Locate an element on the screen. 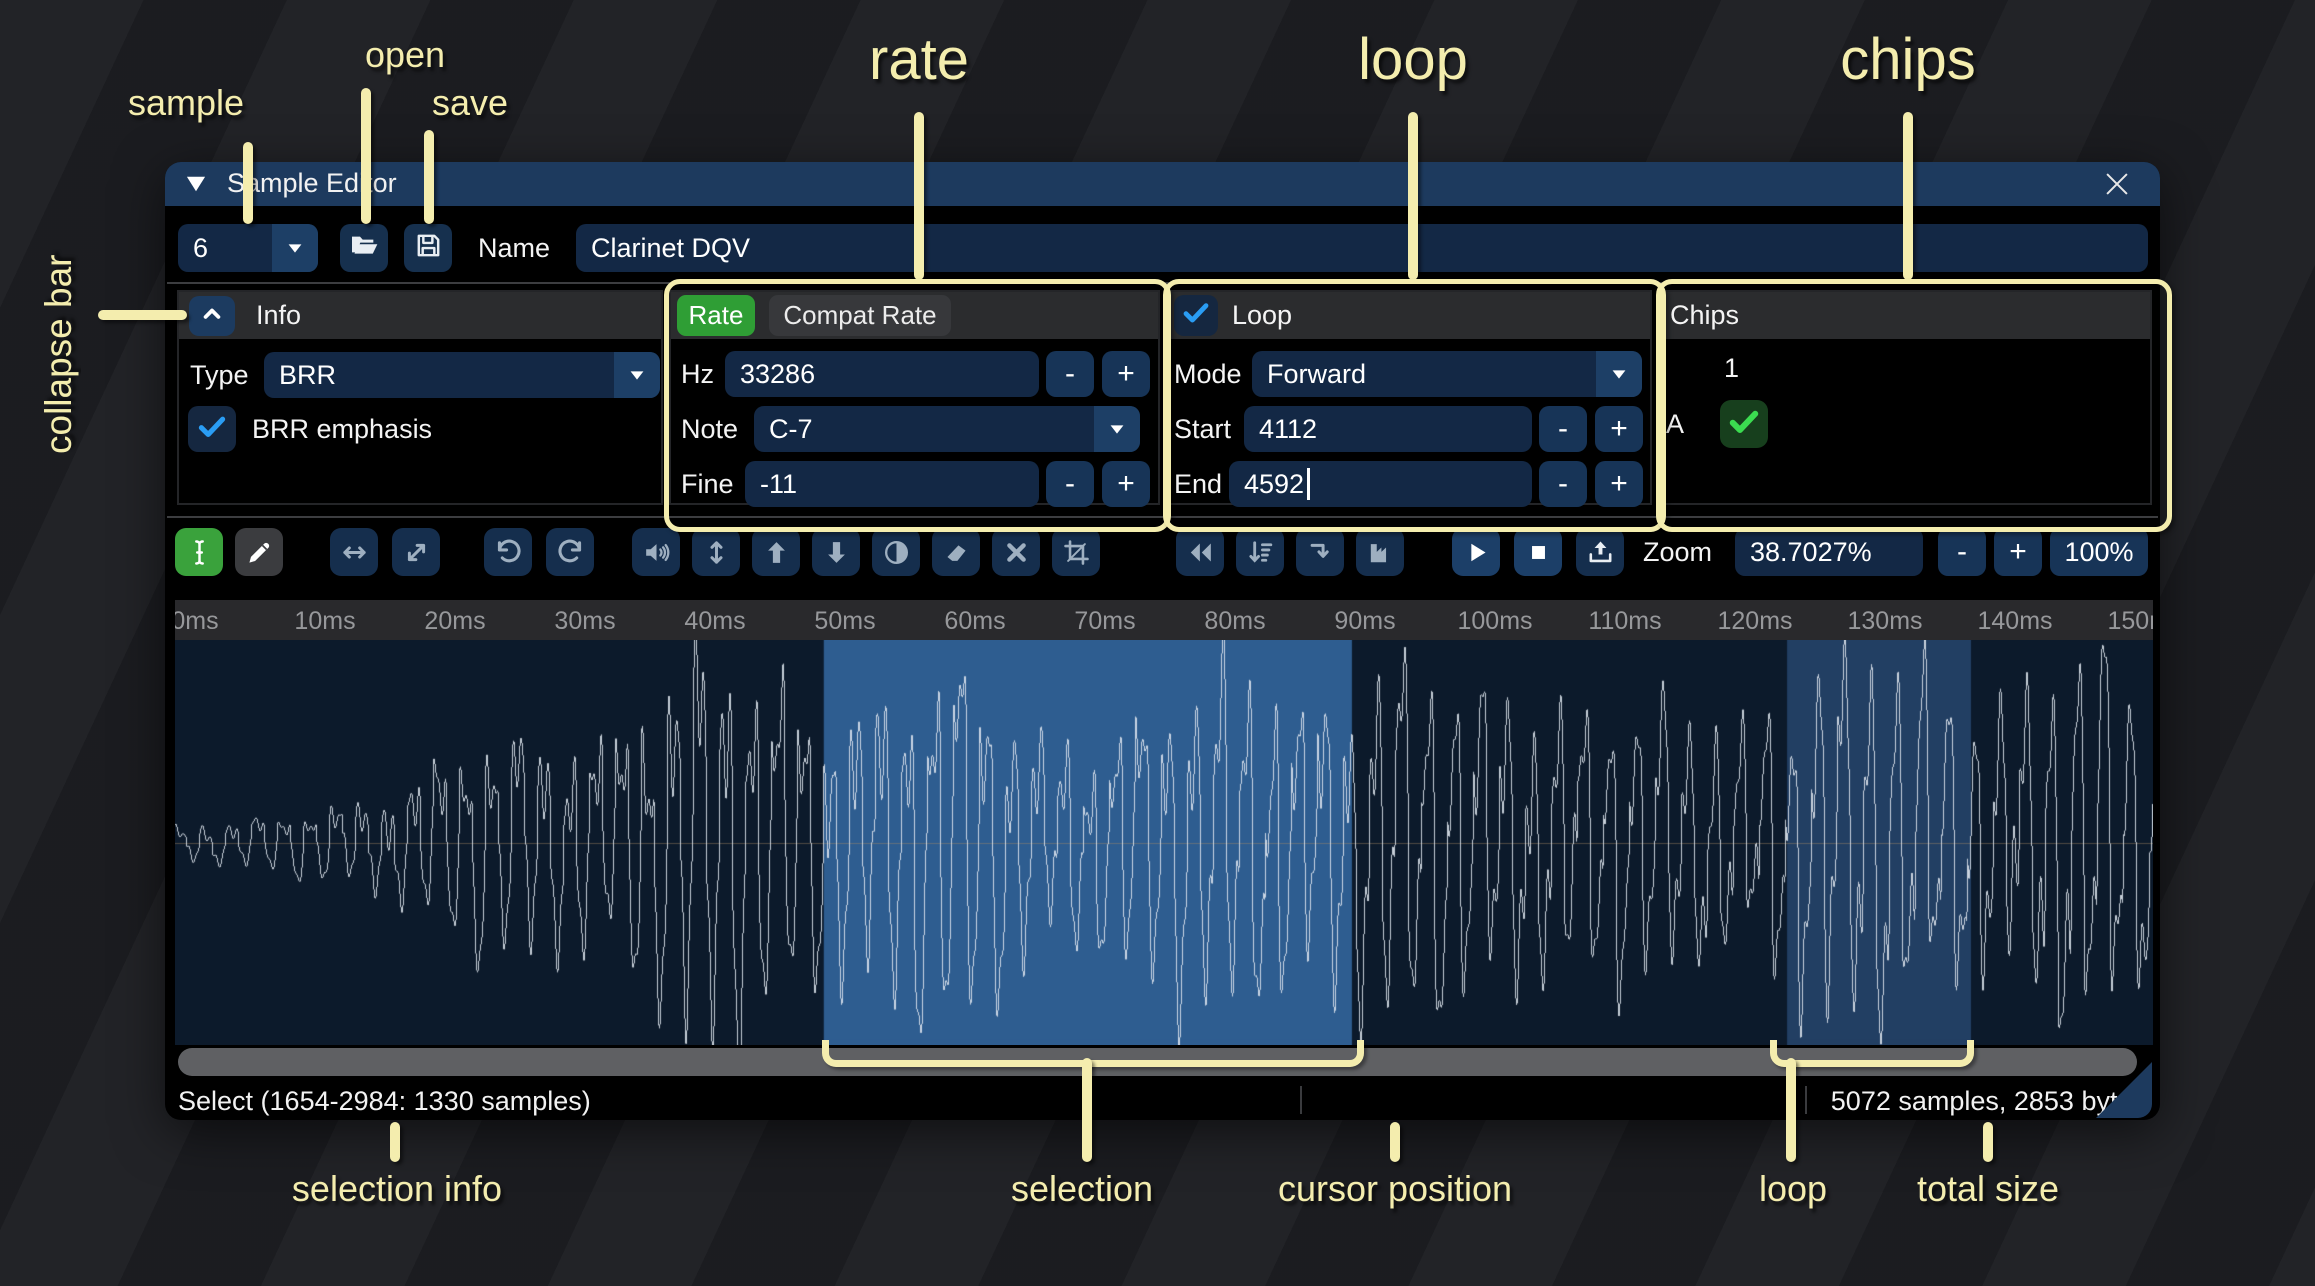 Image resolution: width=2315 pixels, height=1286 pixels. close-icon is located at coordinates (2117, 184).